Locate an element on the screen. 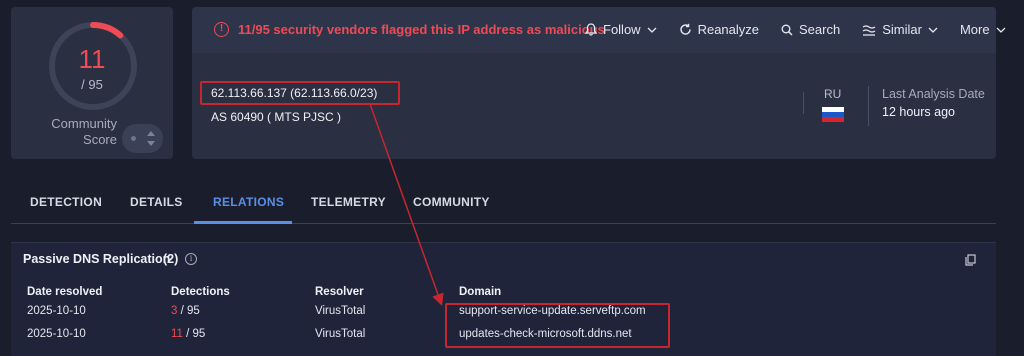 The image size is (1024, 356). refresh-icon is located at coordinates (685, 29).